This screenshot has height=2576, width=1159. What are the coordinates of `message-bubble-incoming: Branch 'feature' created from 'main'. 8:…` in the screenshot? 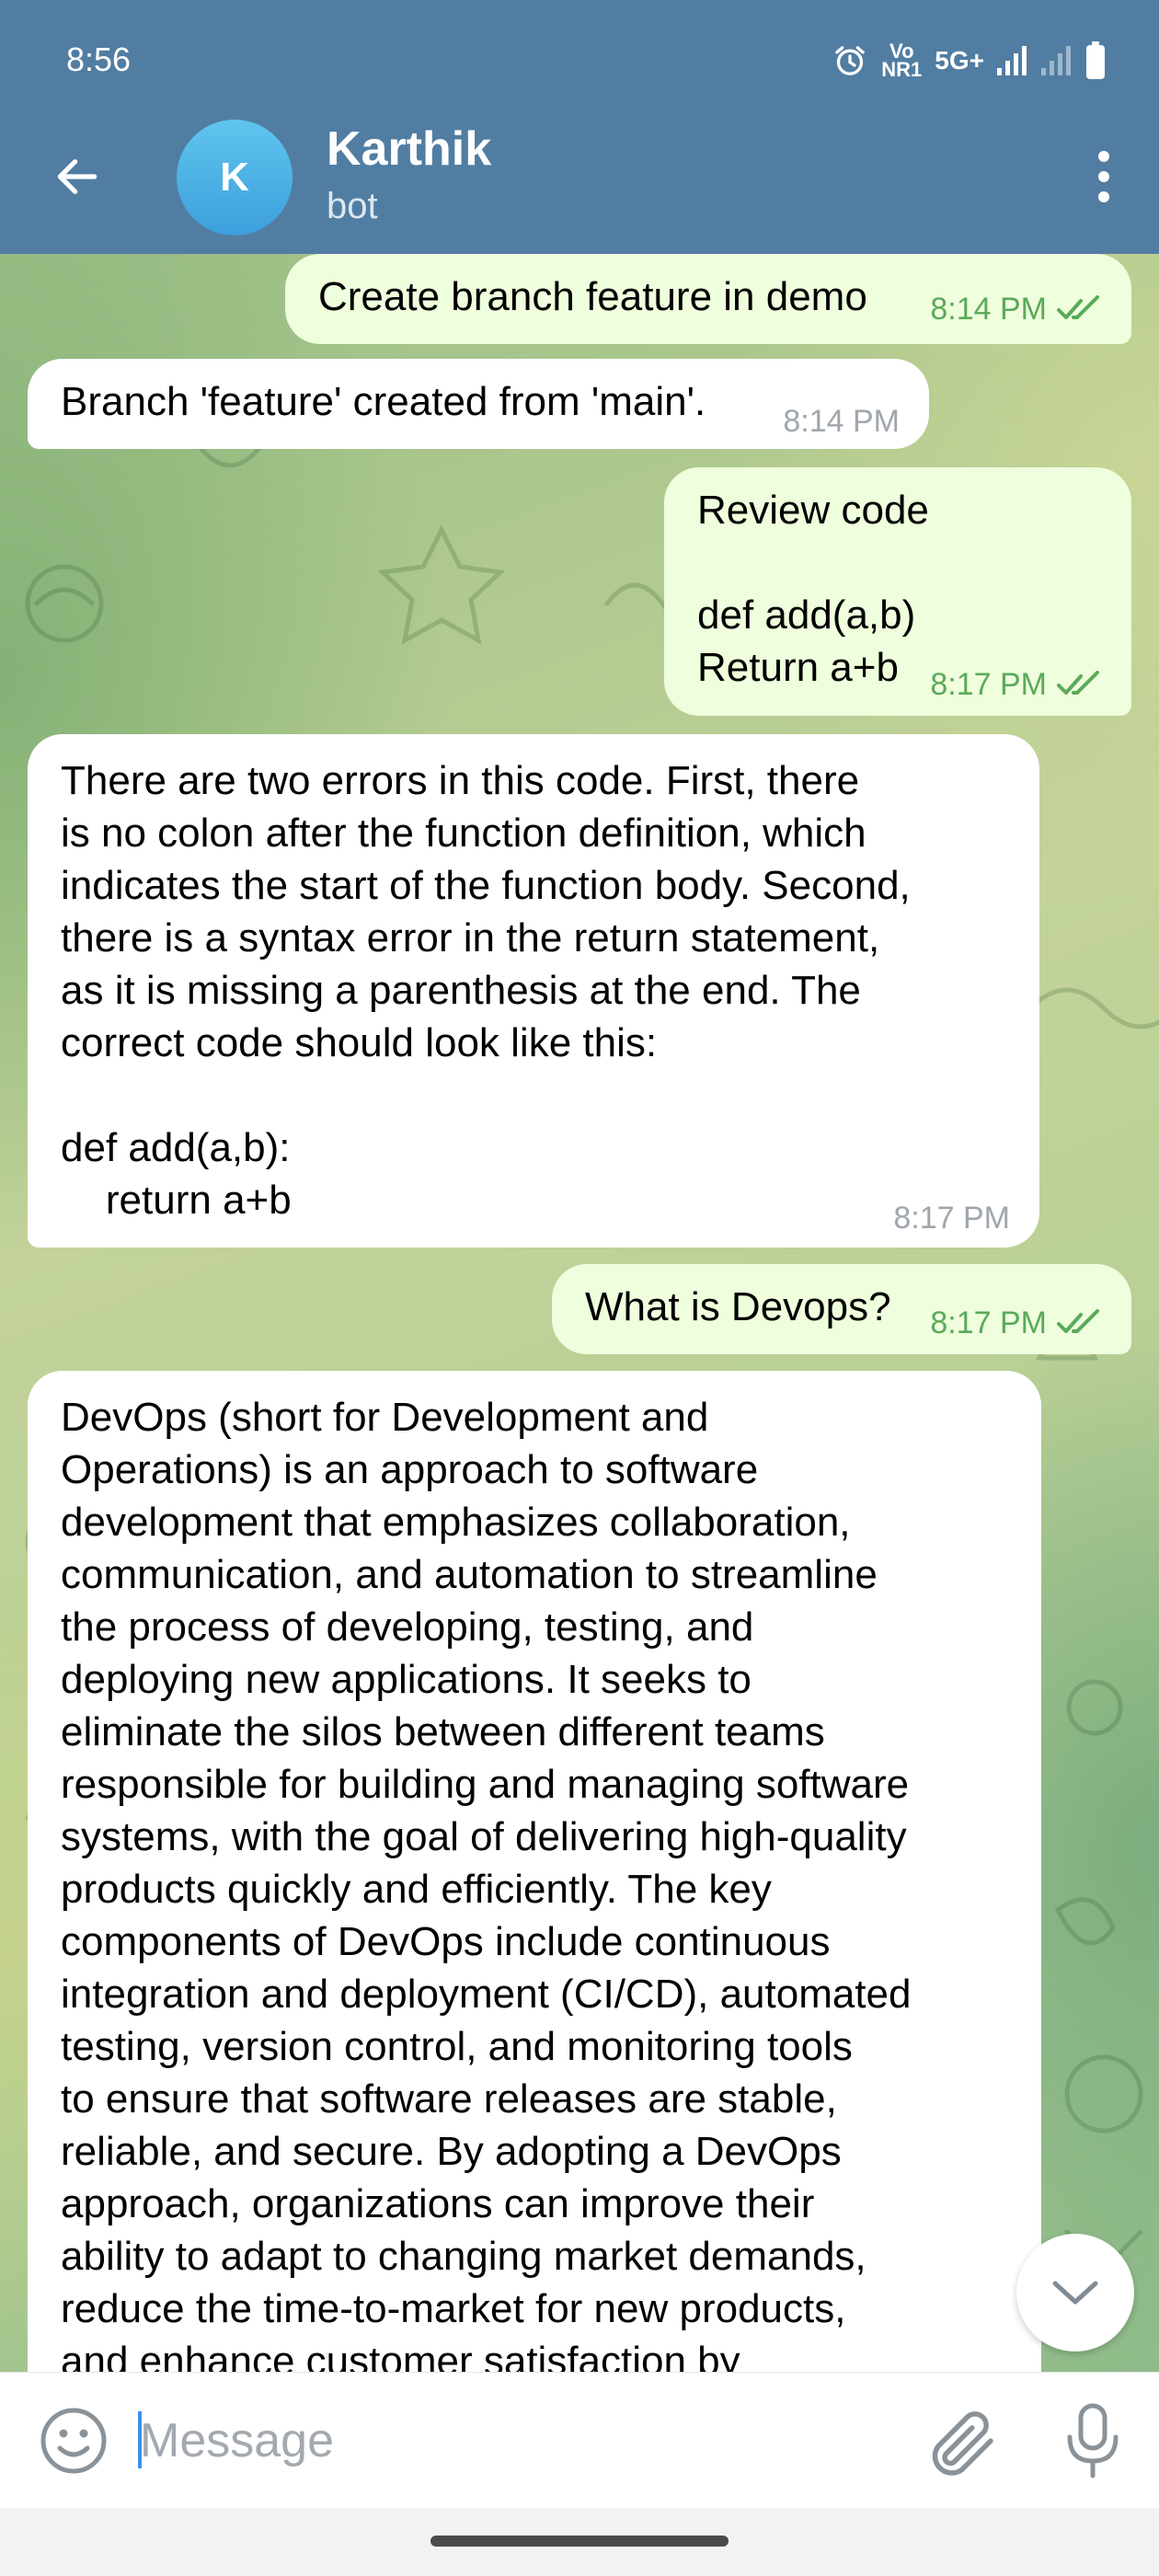 It's located at (478, 404).